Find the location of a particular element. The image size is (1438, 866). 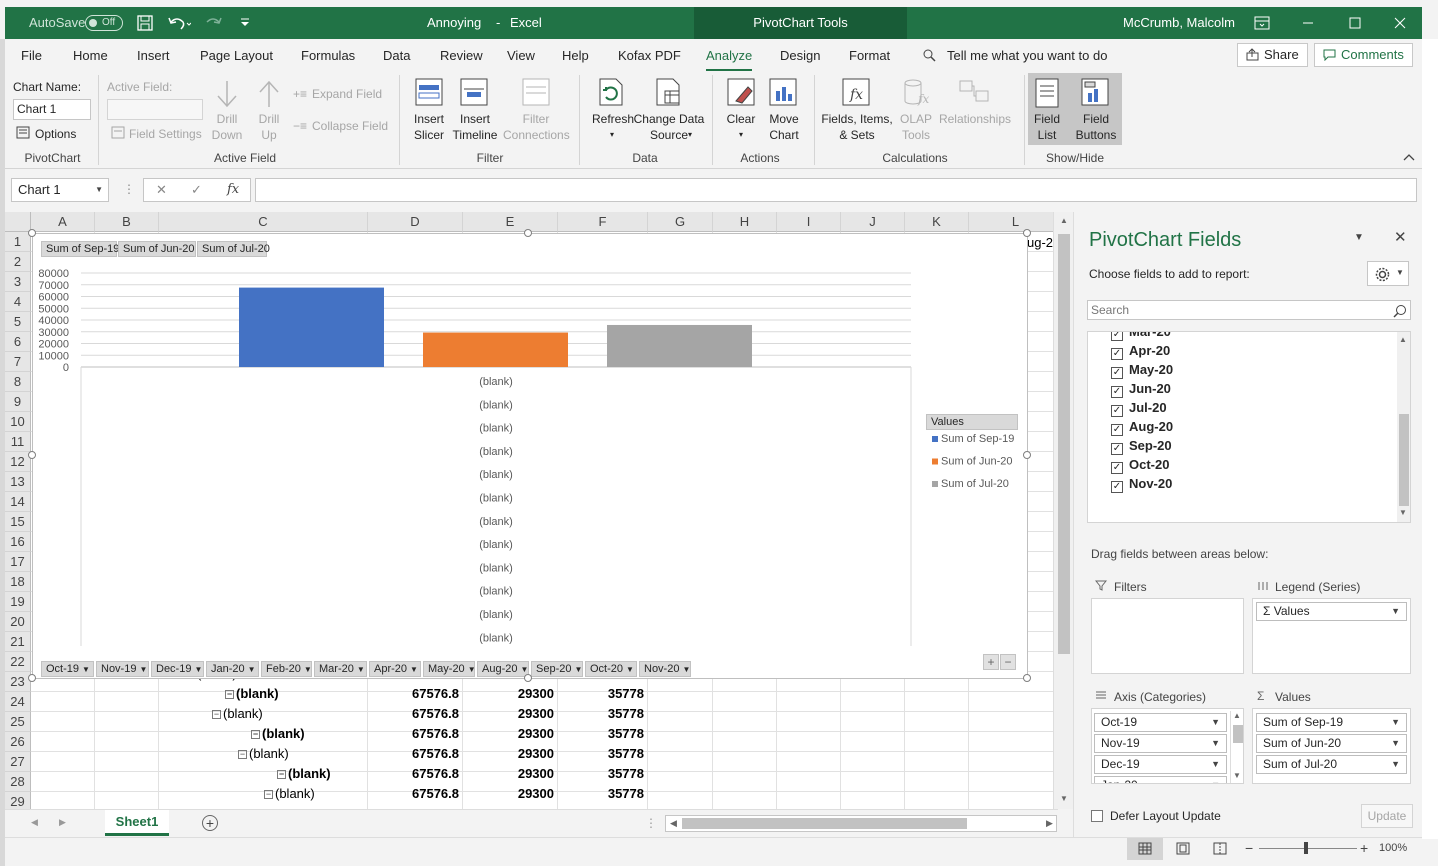

row-header-29: 29 is located at coordinates (18, 800).